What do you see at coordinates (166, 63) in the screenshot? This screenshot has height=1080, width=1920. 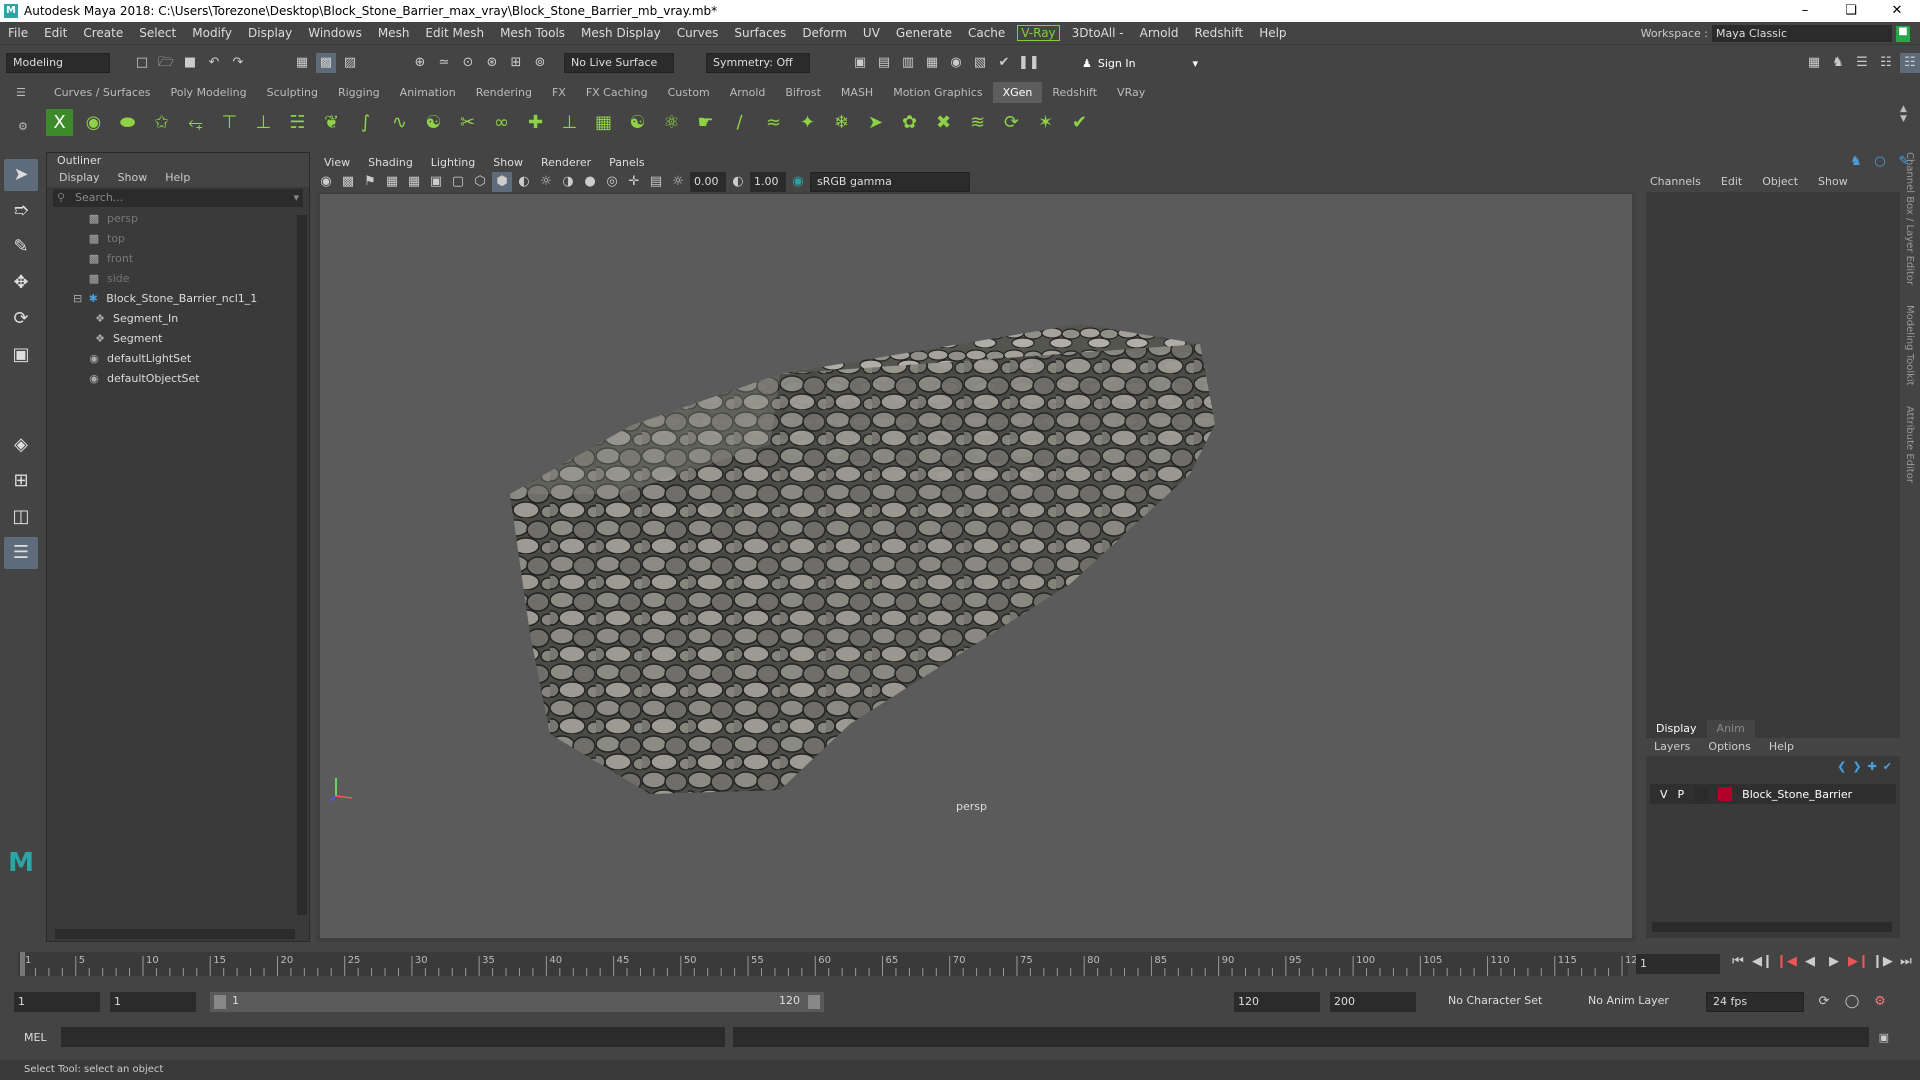 I see `open-scene-icon: 🗁` at bounding box center [166, 63].